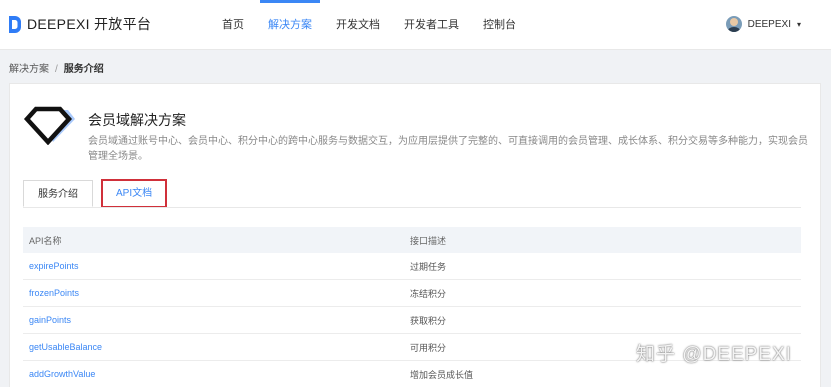 Image resolution: width=831 pixels, height=387 pixels. Describe the element at coordinates (216, 293) in the screenshot. I see `api-name-link: frozenPoints` at that location.